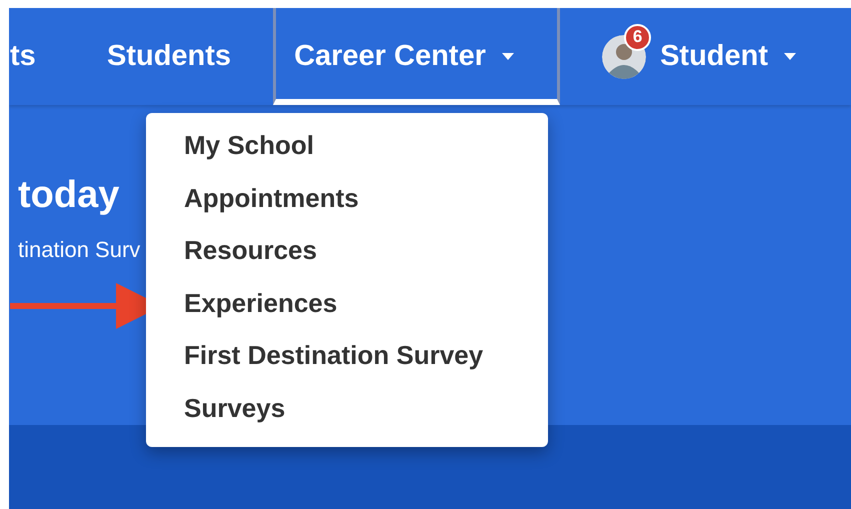 The image size is (851, 509). I want to click on menu-item: Appointments, so click(271, 197).